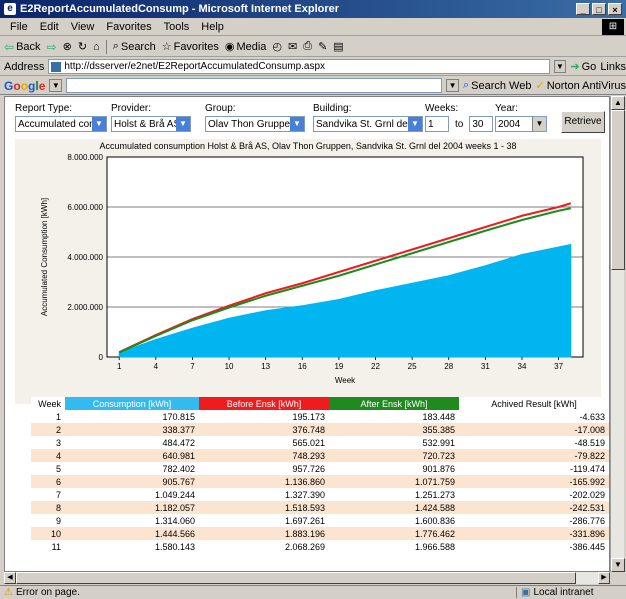 The image size is (626, 599). I want to click on cell-before-ensk: 1.136.860, so click(264, 481).